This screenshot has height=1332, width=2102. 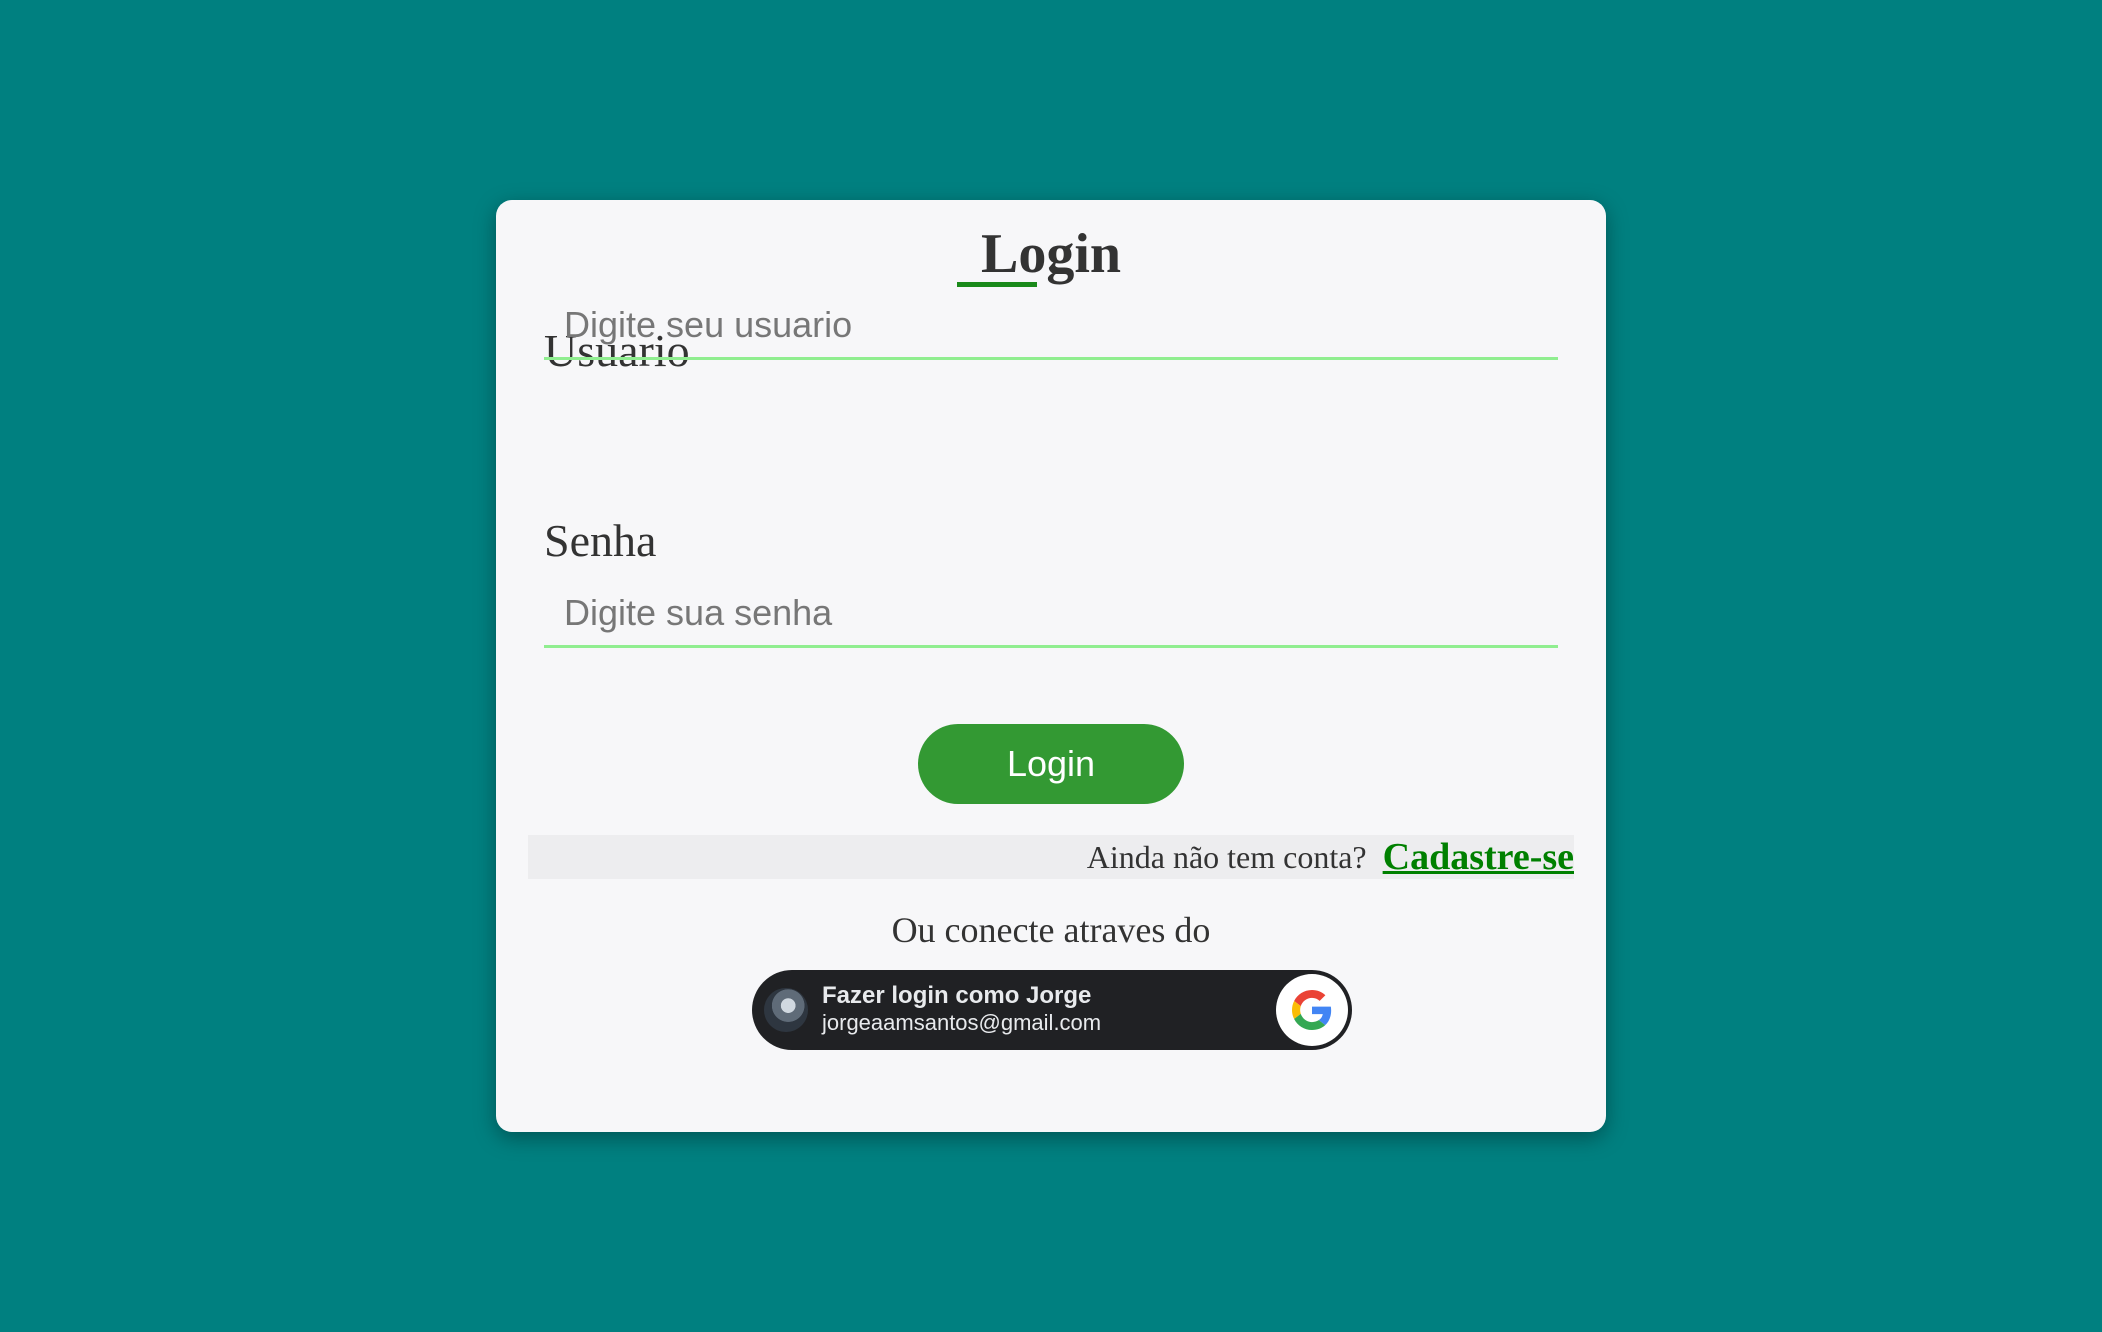 What do you see at coordinates (1051, 326) in the screenshot?
I see `username-input` at bounding box center [1051, 326].